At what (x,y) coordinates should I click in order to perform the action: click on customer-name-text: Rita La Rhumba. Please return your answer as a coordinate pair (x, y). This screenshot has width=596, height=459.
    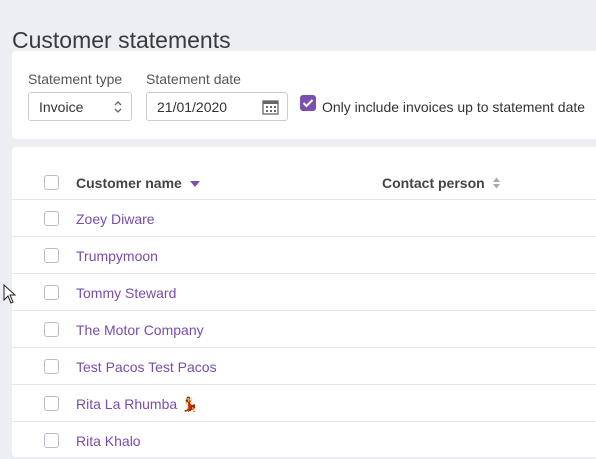
    Looking at the image, I should click on (127, 404).